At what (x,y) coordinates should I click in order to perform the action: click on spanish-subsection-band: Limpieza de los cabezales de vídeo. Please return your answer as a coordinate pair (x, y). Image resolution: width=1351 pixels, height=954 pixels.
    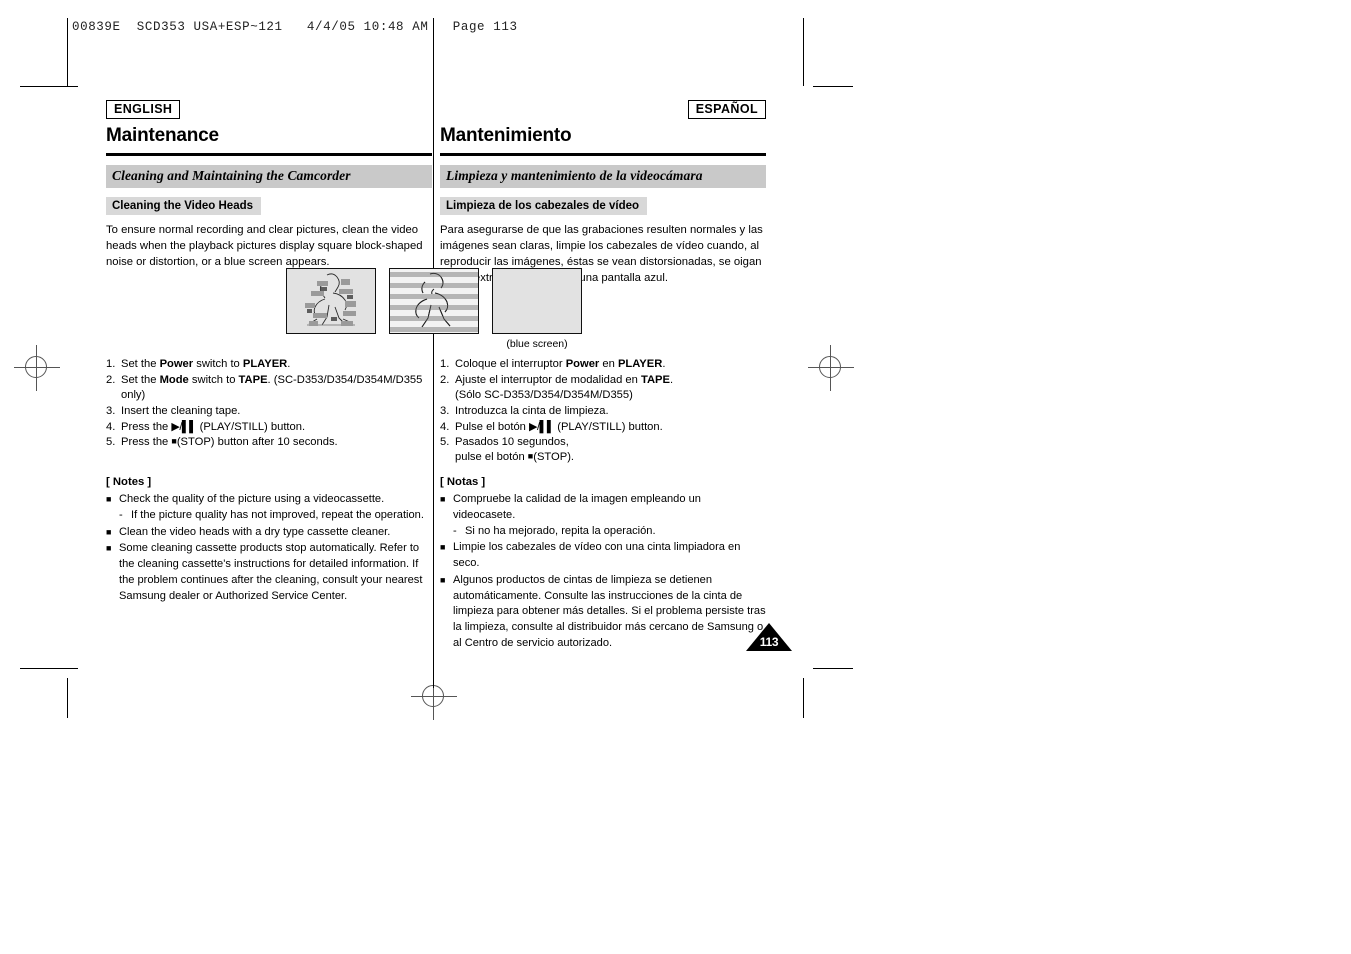
    Looking at the image, I should click on (544, 206).